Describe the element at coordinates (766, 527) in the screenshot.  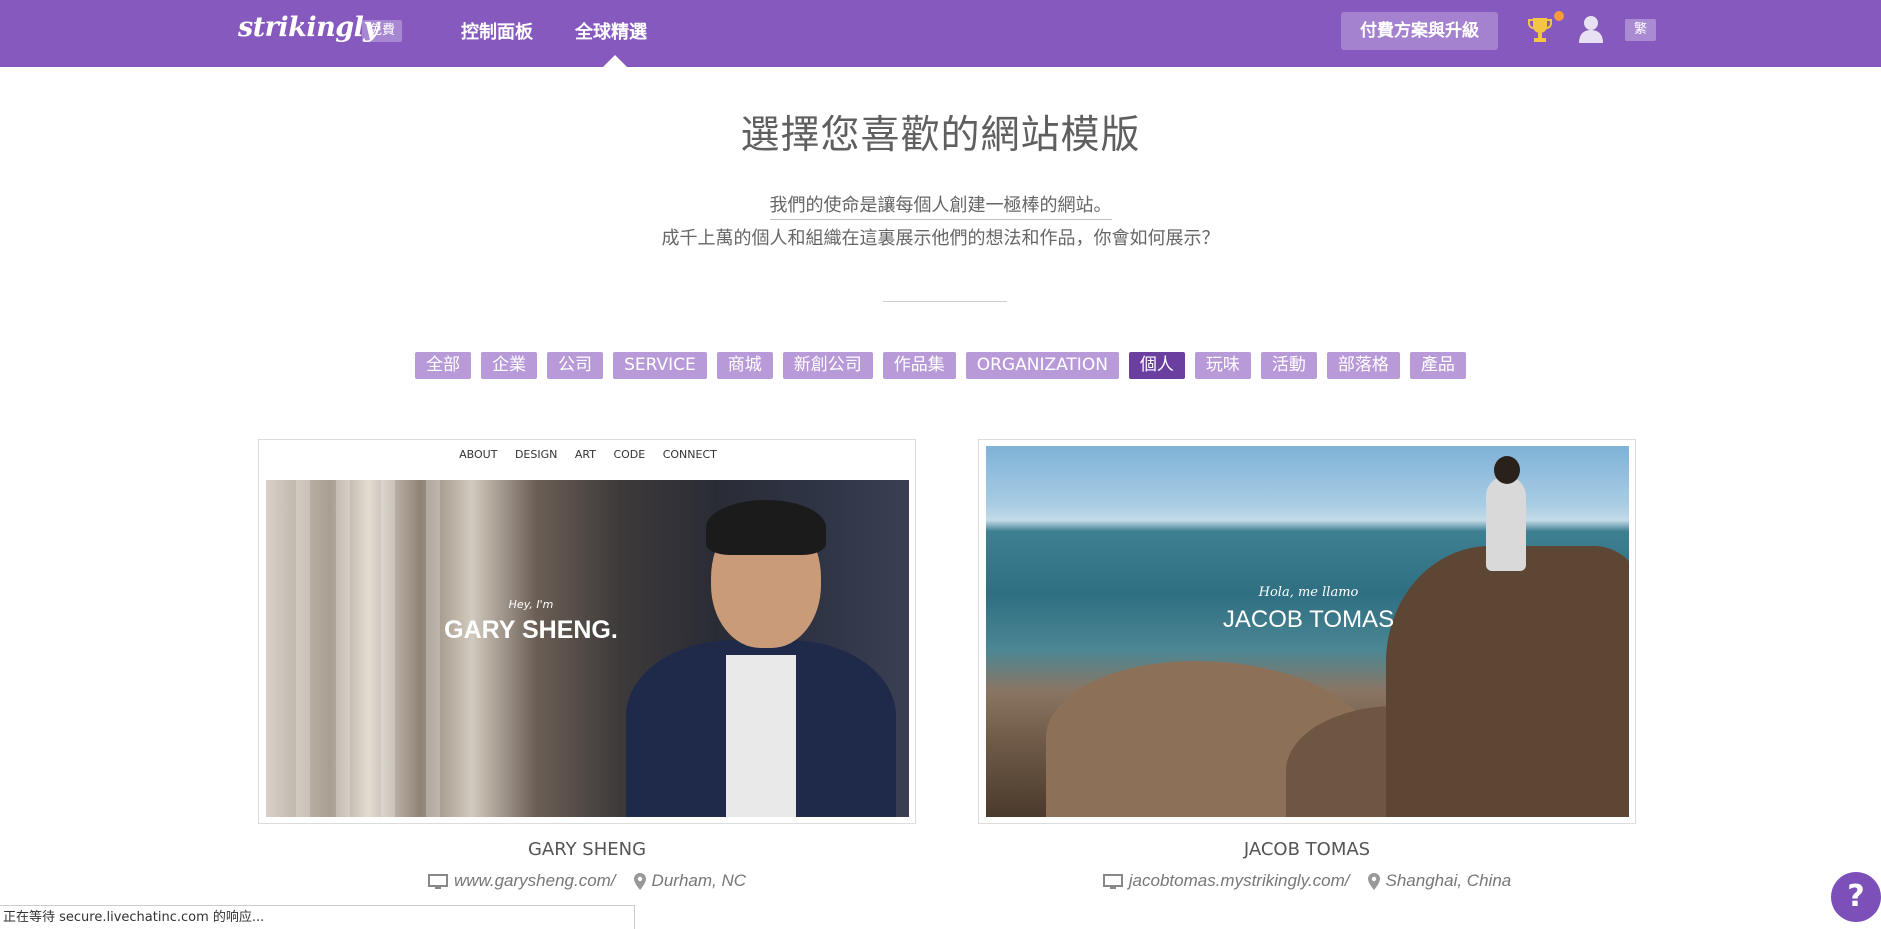
I see `person-hair-shape` at that location.